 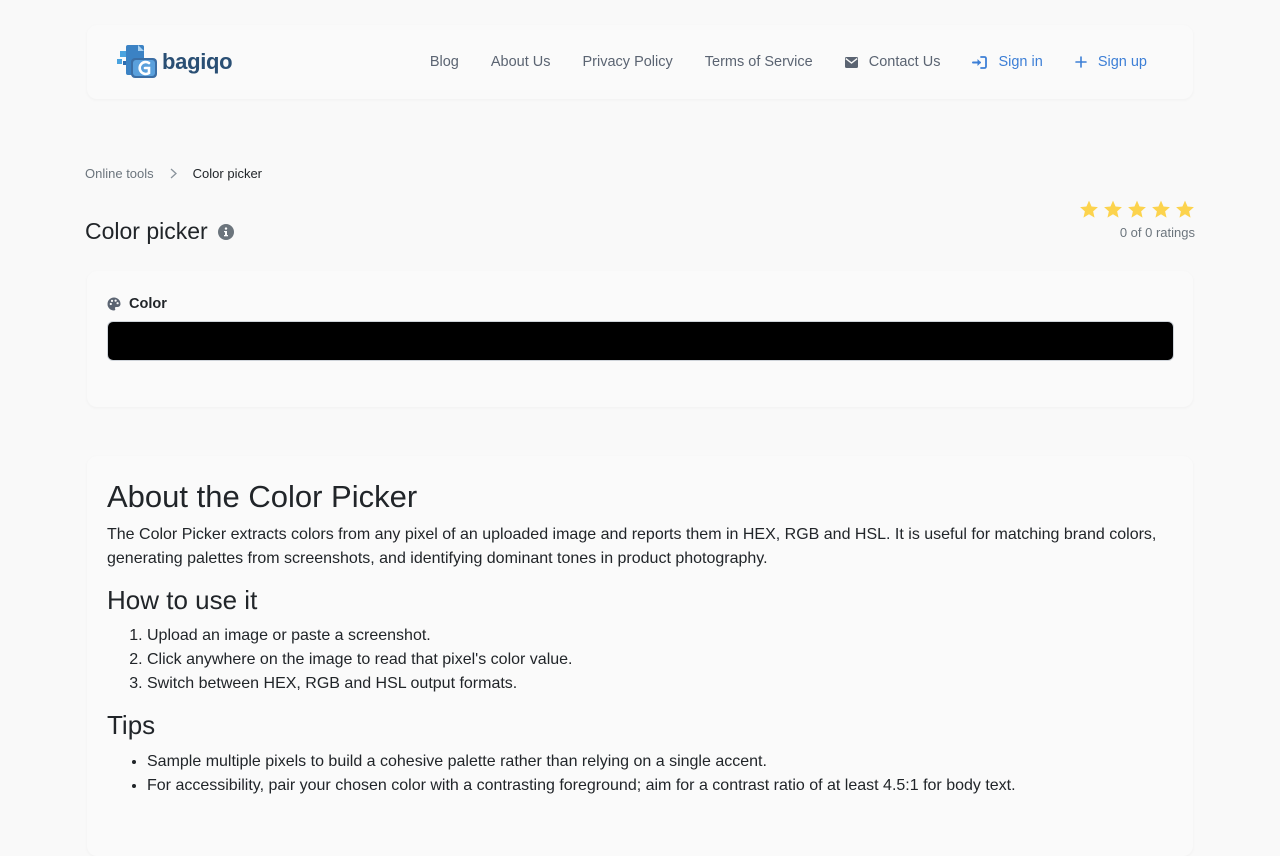 I want to click on nav-blog: Blog, so click(x=444, y=62).